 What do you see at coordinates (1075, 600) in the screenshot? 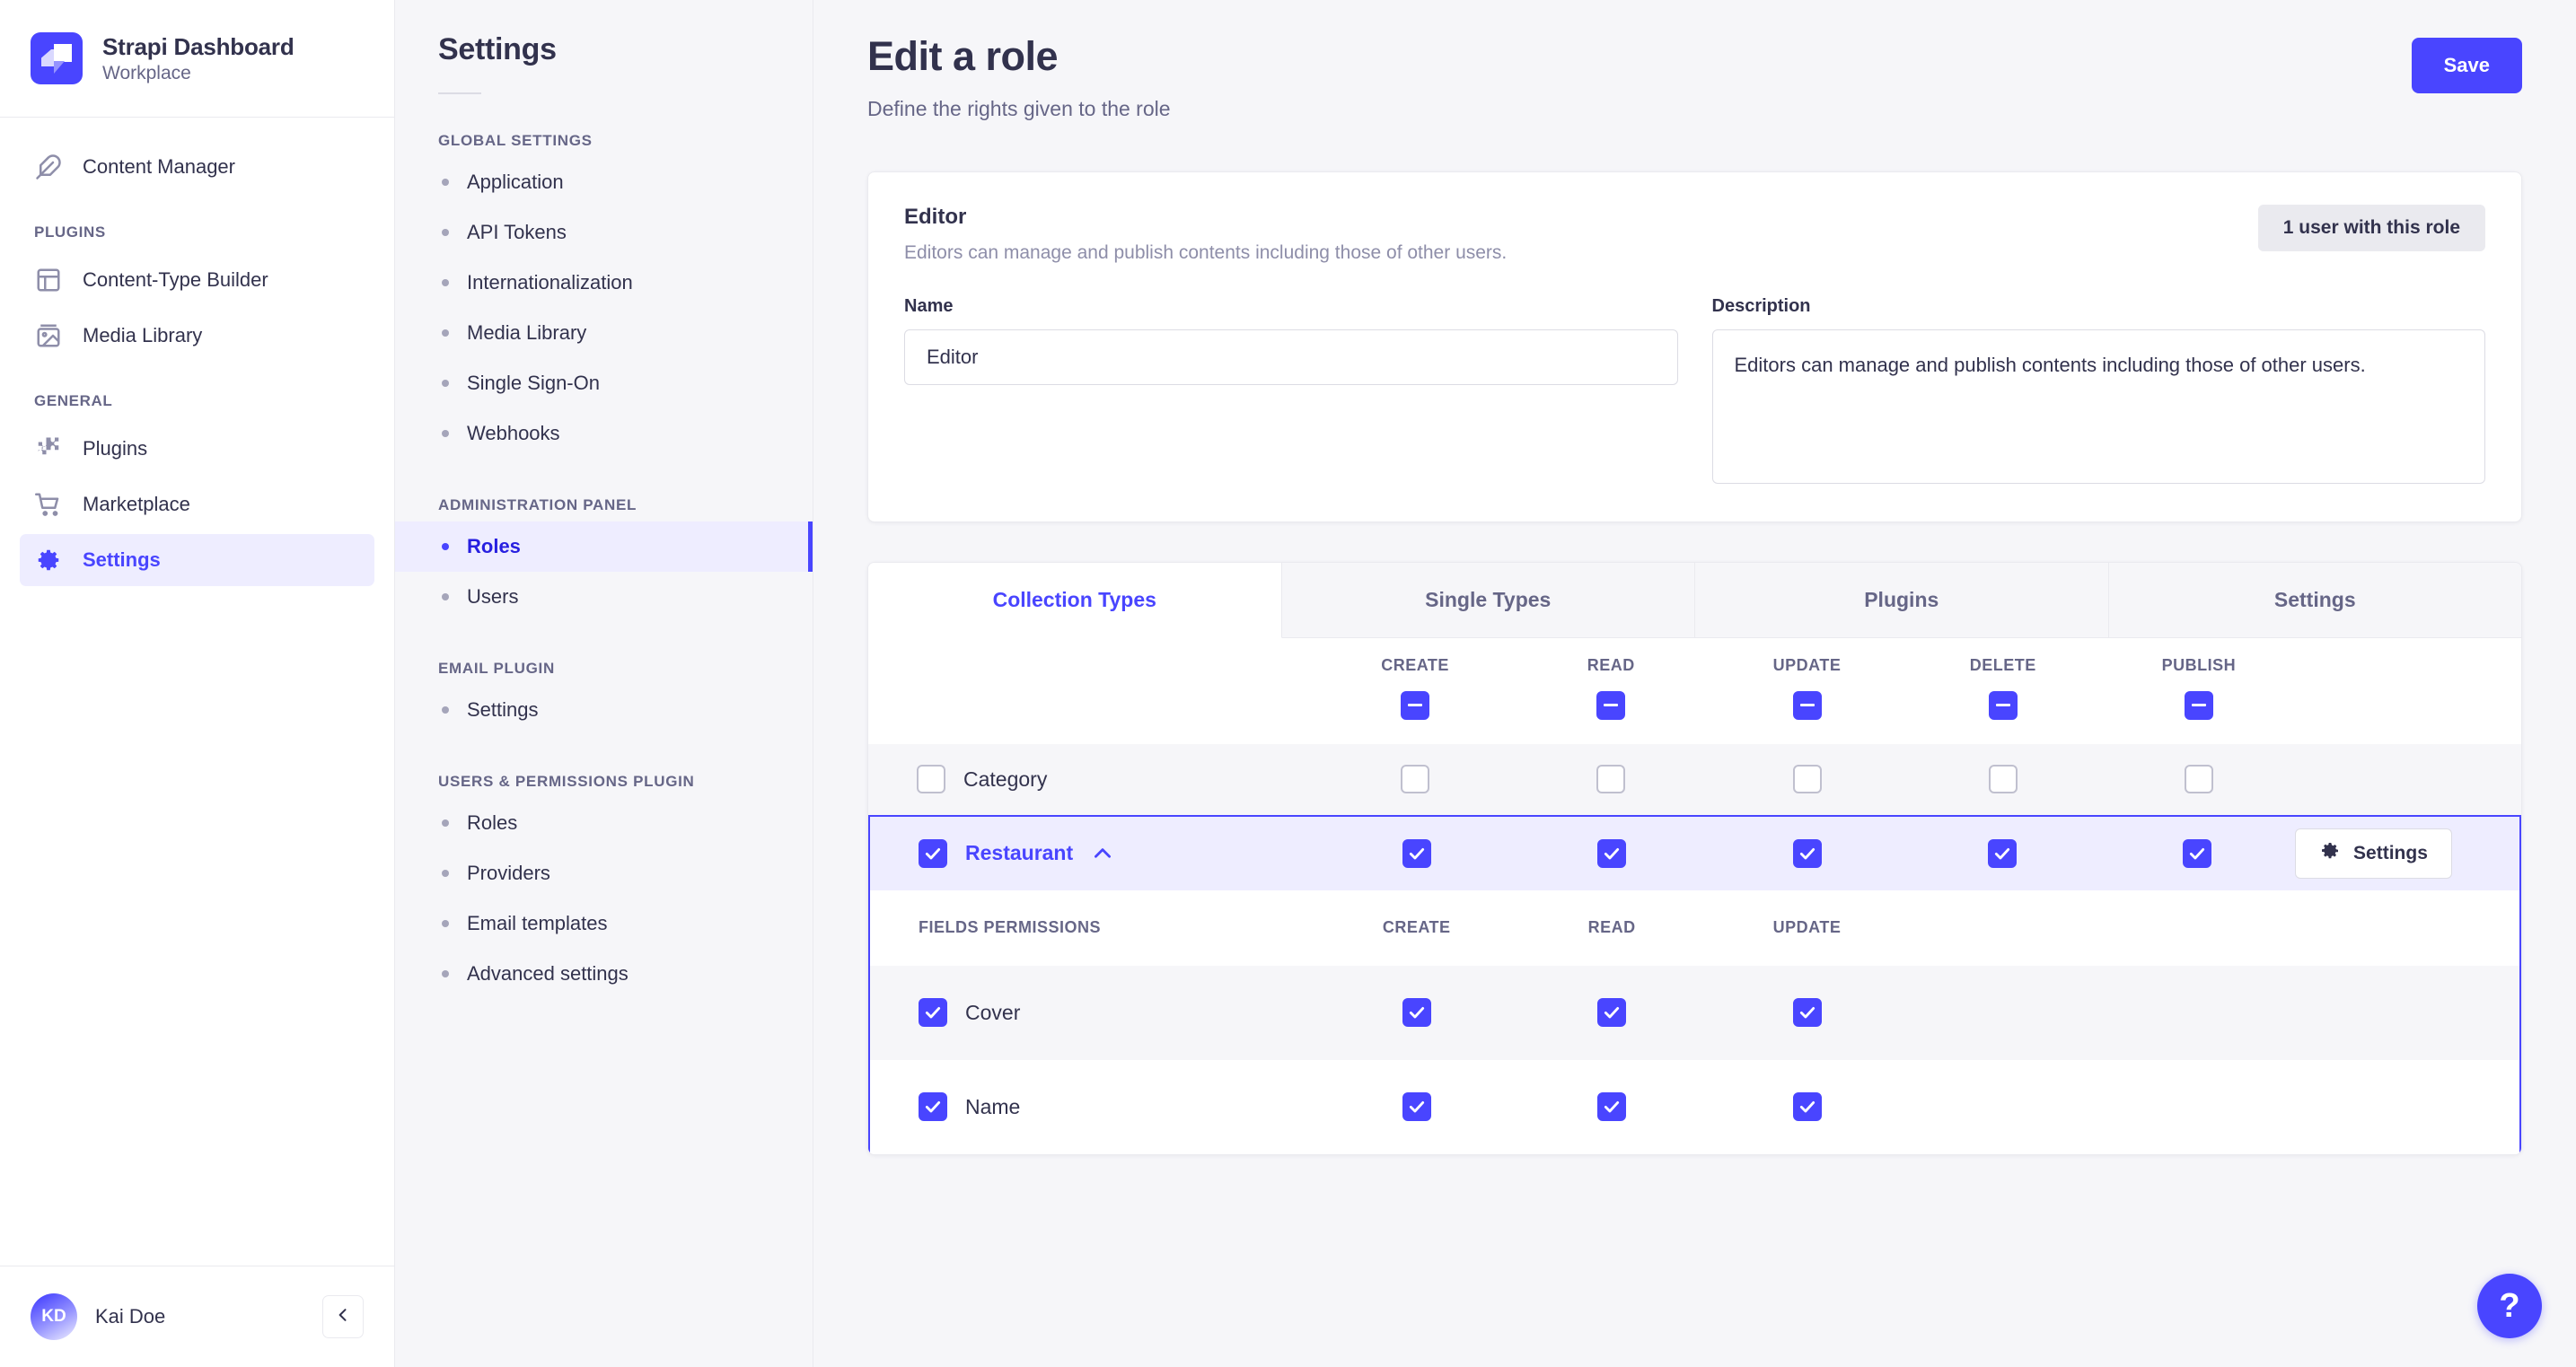
I see `tab-collection-types: Collection Types` at bounding box center [1075, 600].